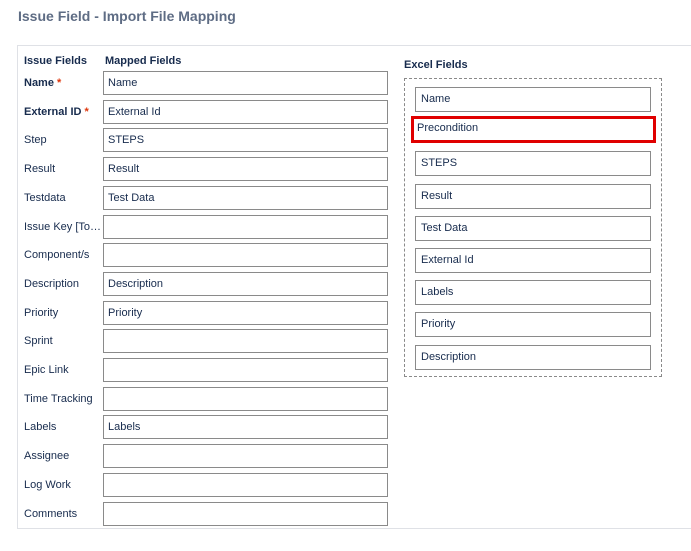 Image resolution: width=691 pixels, height=551 pixels. Describe the element at coordinates (245, 284) in the screenshot. I see `mapped-field-input: Description` at that location.